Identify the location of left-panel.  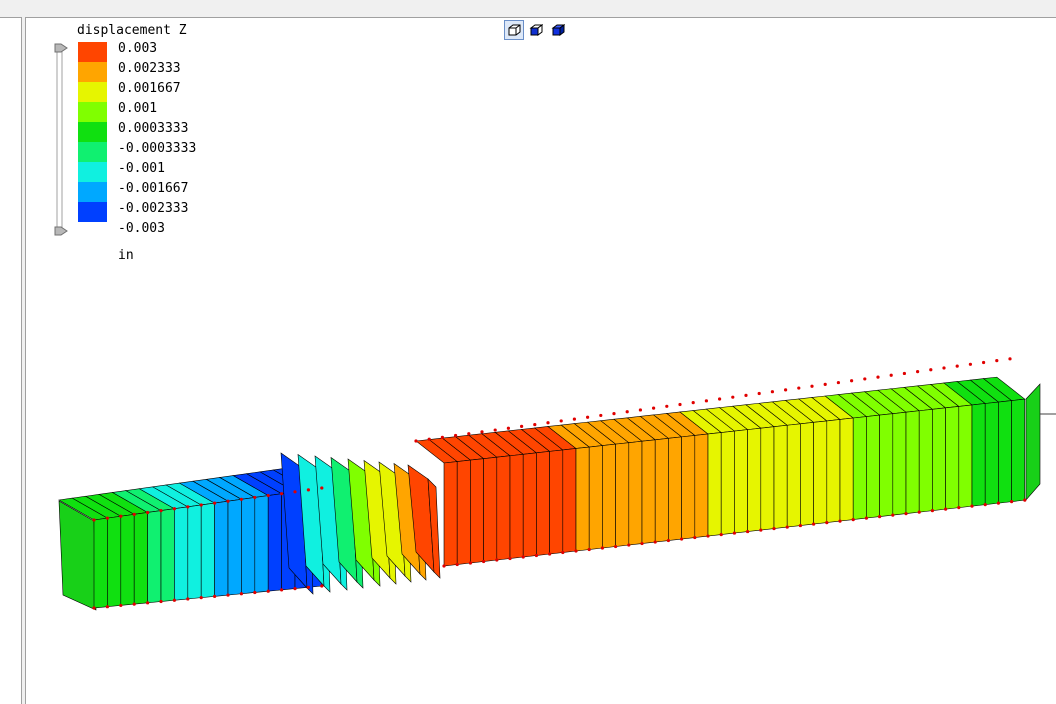
(11, 360).